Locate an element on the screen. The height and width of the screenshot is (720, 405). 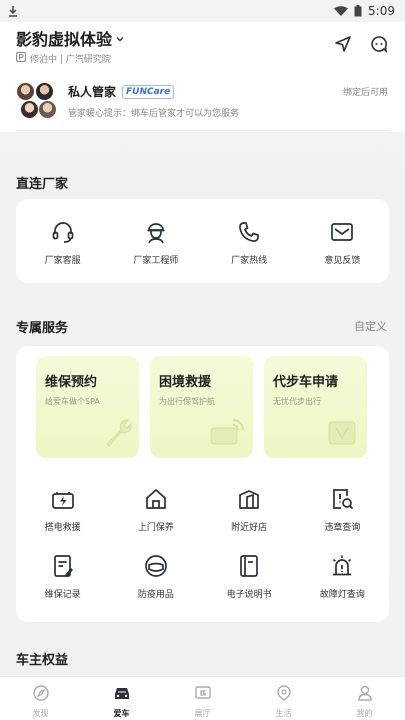
tab-car: 爱车 is located at coordinates (121, 698).